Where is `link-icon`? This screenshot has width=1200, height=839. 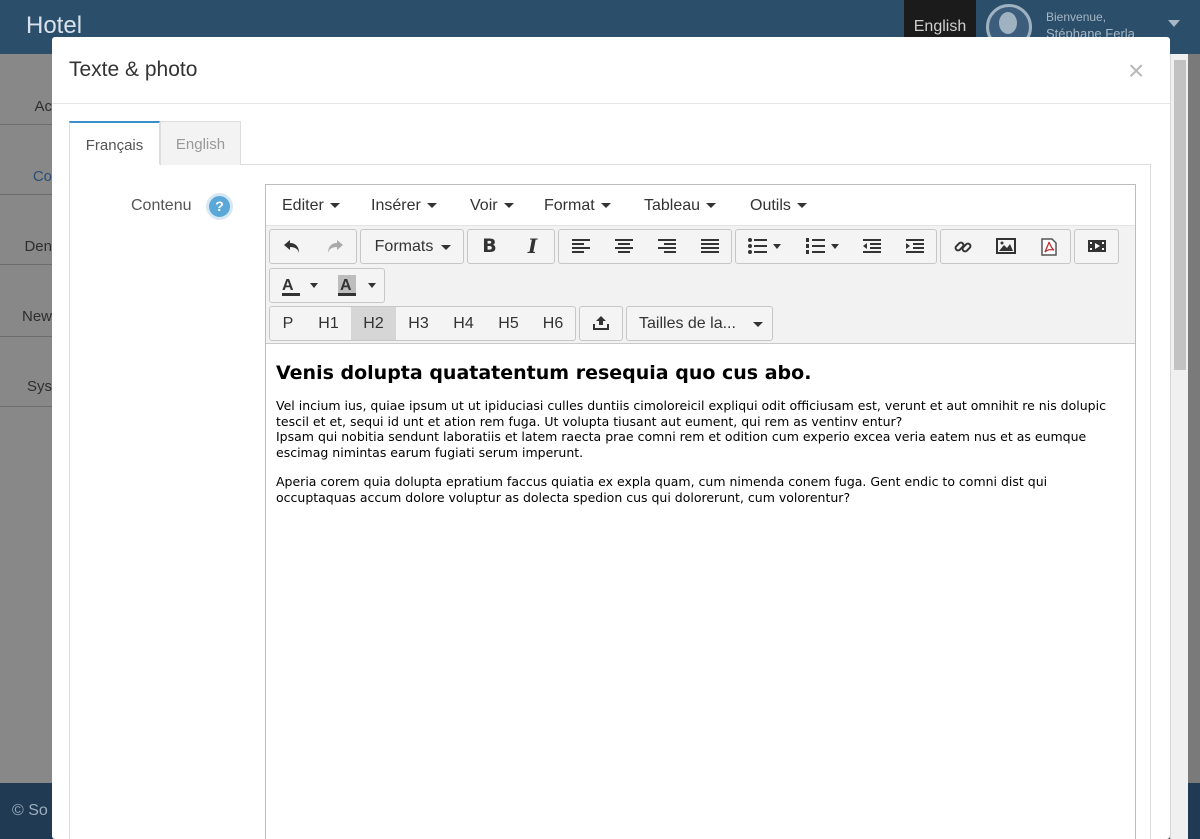
link-icon is located at coordinates (962, 246).